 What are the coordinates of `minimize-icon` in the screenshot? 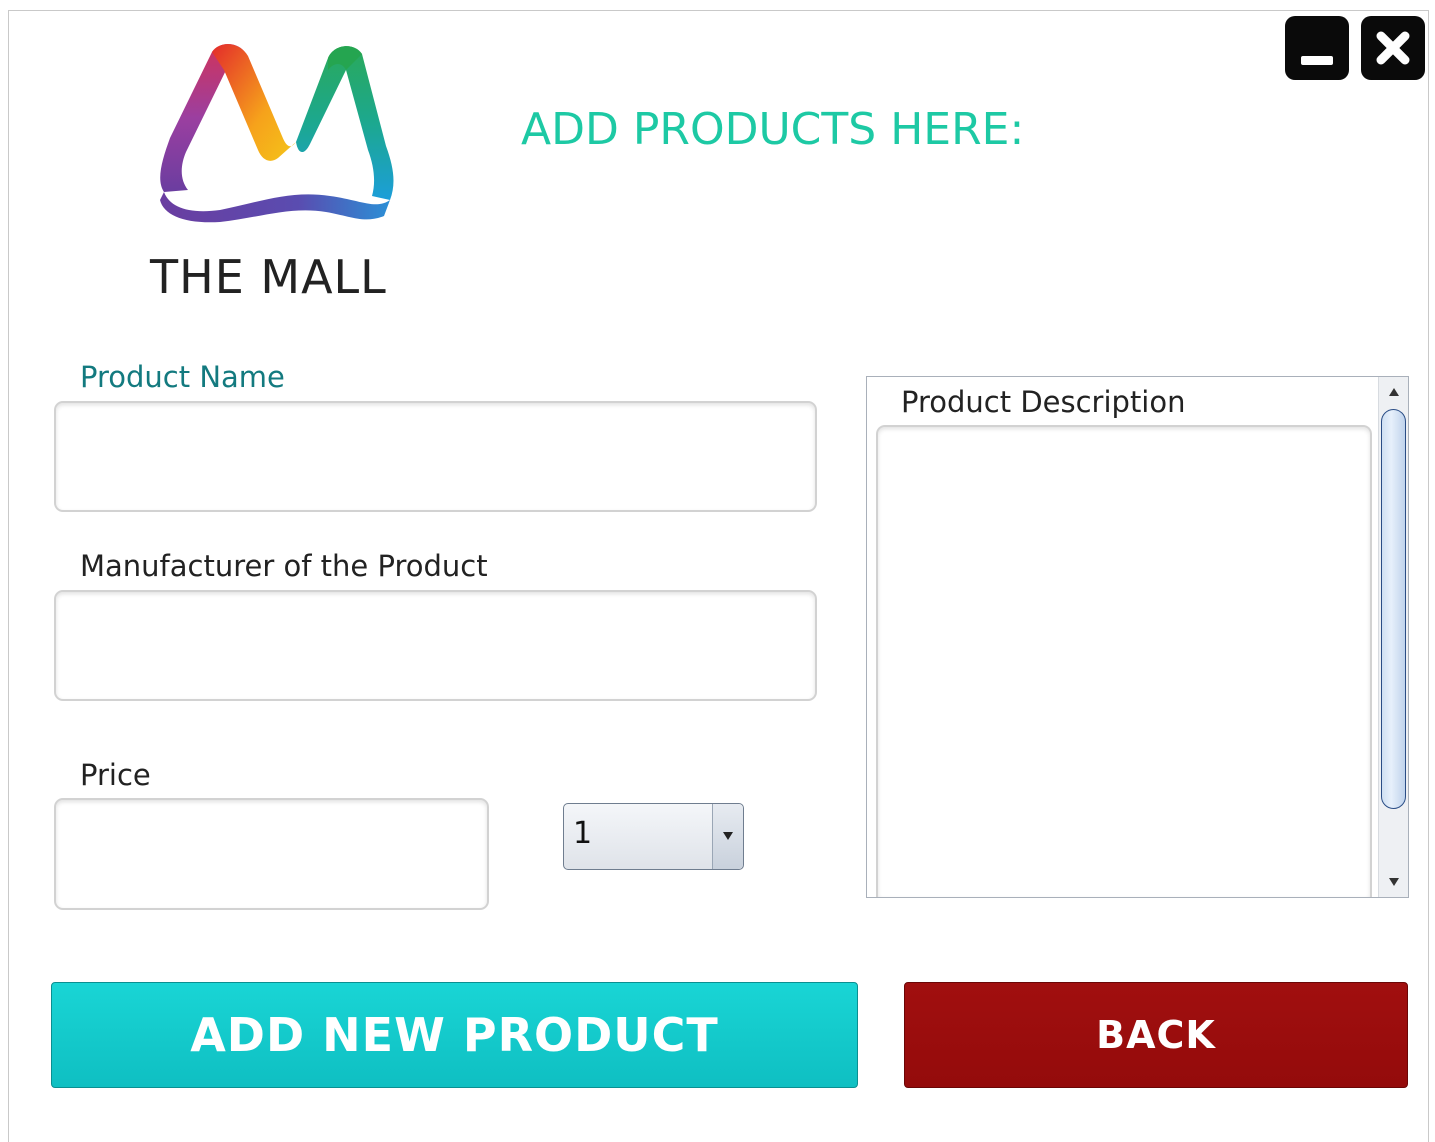 It's located at (1317, 60).